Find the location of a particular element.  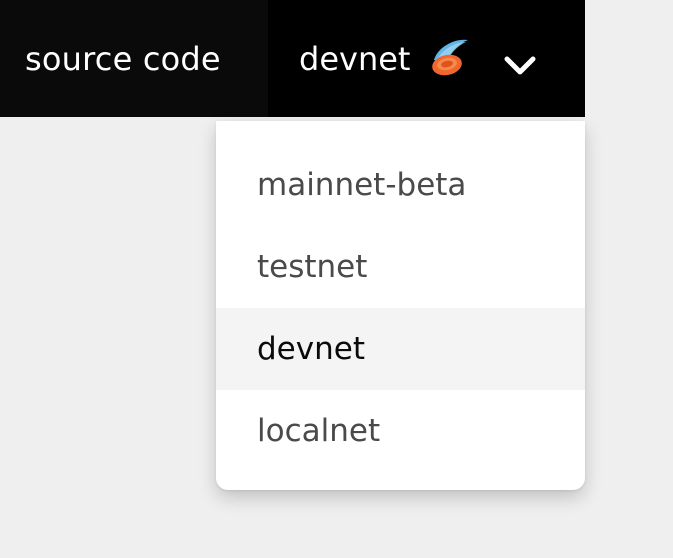

source-code-link: source code is located at coordinates (134, 58).